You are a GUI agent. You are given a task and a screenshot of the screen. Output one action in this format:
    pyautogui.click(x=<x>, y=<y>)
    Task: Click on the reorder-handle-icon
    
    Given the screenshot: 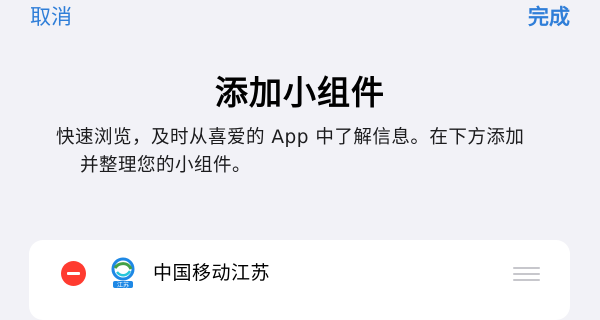 What is the action you would take?
    pyautogui.click(x=526, y=274)
    